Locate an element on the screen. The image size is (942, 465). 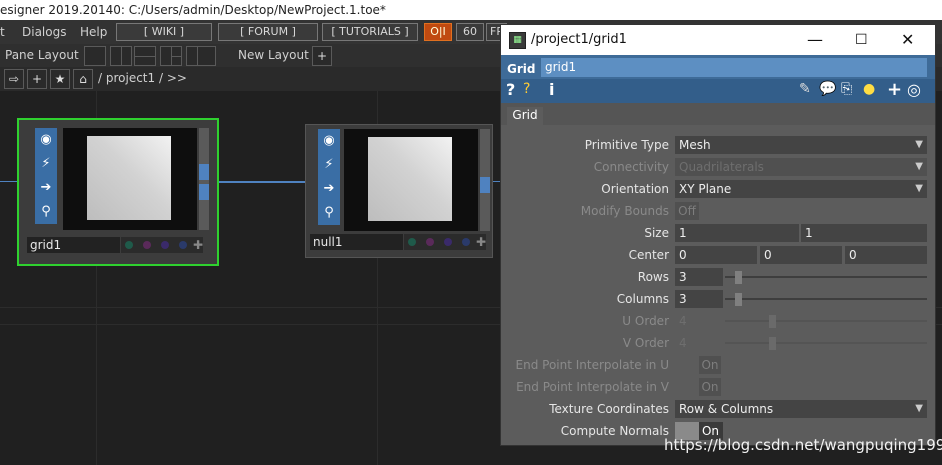
help-icon: ? is located at coordinates (510, 89).